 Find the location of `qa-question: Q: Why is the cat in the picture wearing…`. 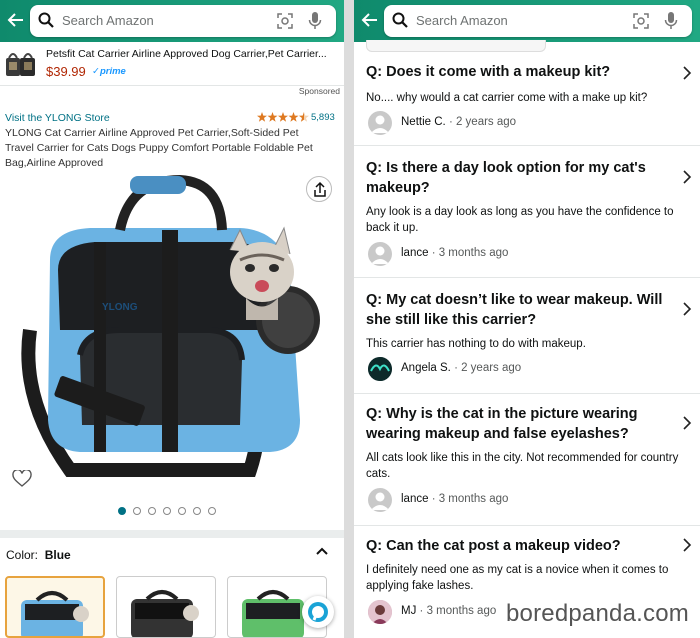

qa-question: Q: Why is the cat in the picture wearing… is located at coordinates (521, 424).